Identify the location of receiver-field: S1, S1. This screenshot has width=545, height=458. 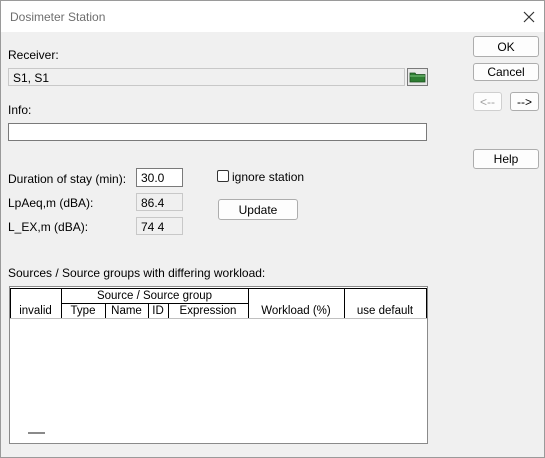
(206, 77).